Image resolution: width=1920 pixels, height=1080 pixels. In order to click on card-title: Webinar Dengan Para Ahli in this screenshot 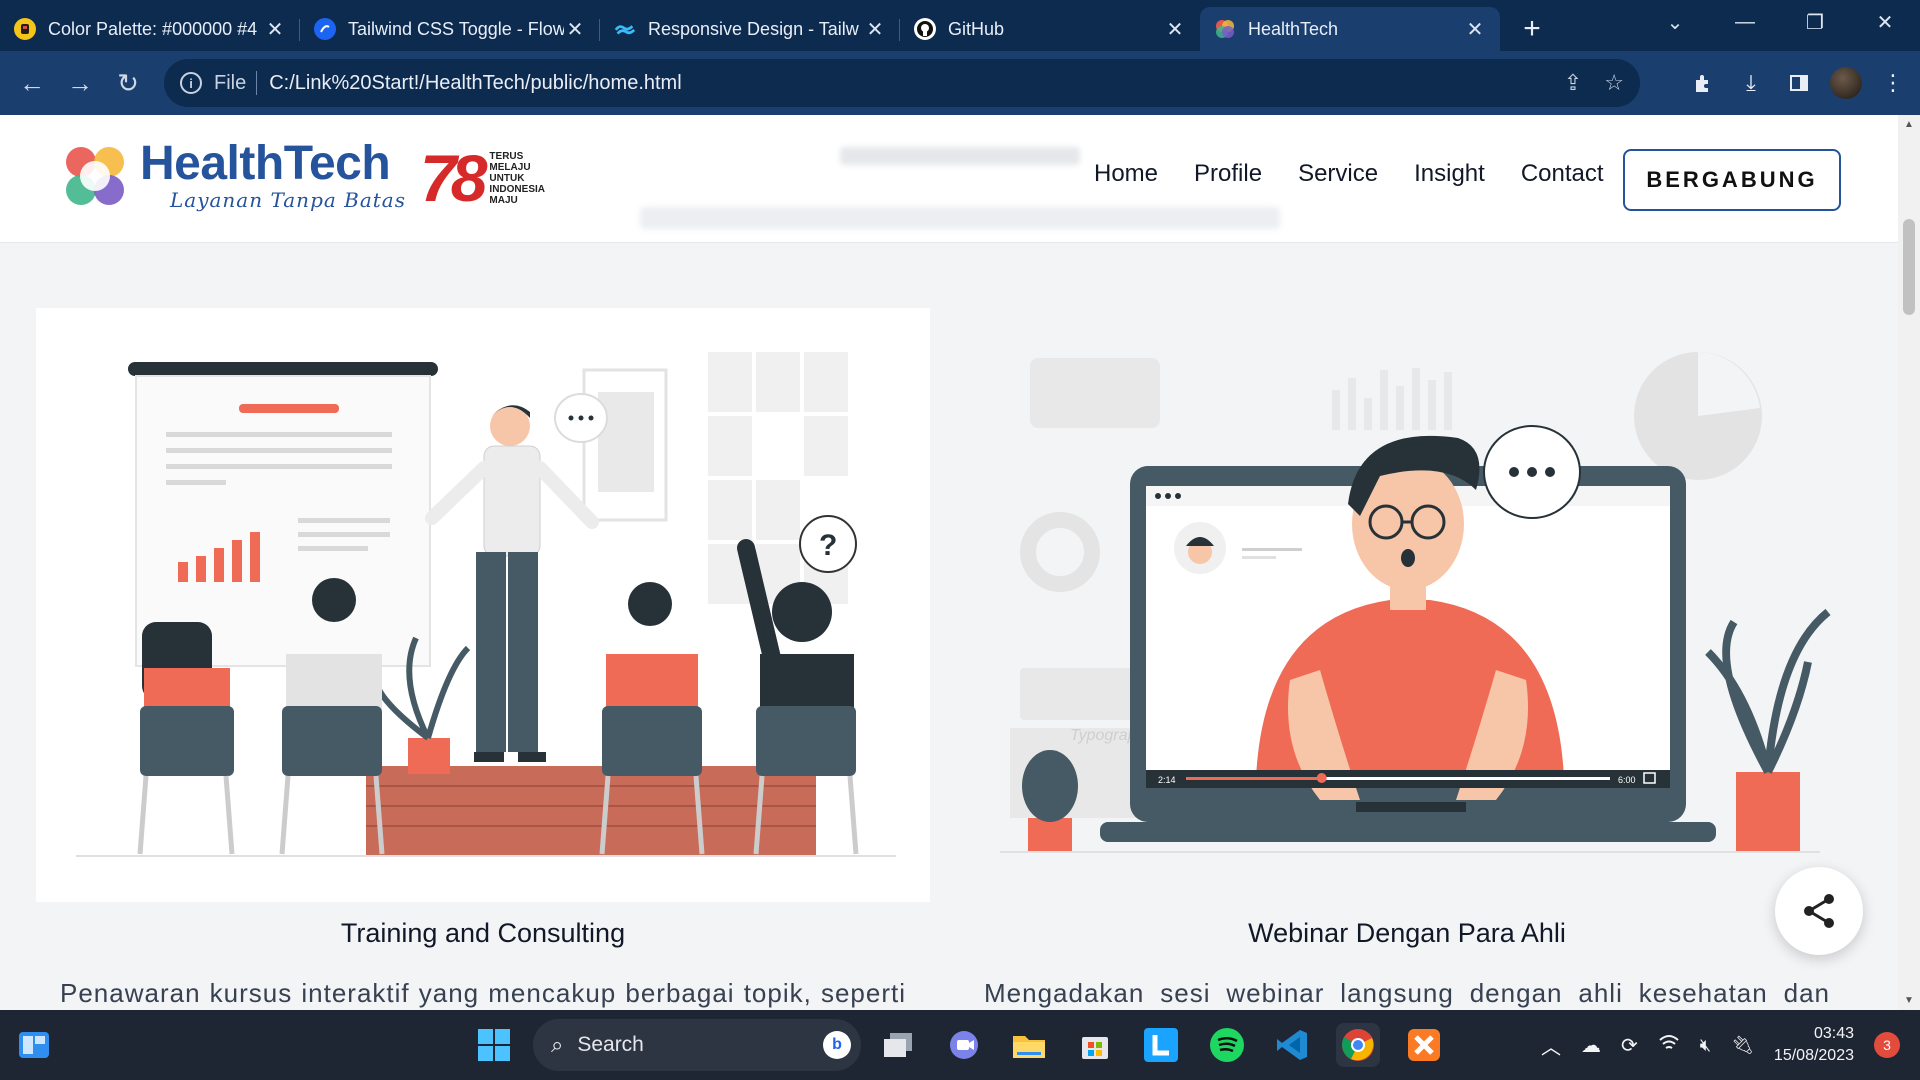, I will do `click(1407, 933)`.